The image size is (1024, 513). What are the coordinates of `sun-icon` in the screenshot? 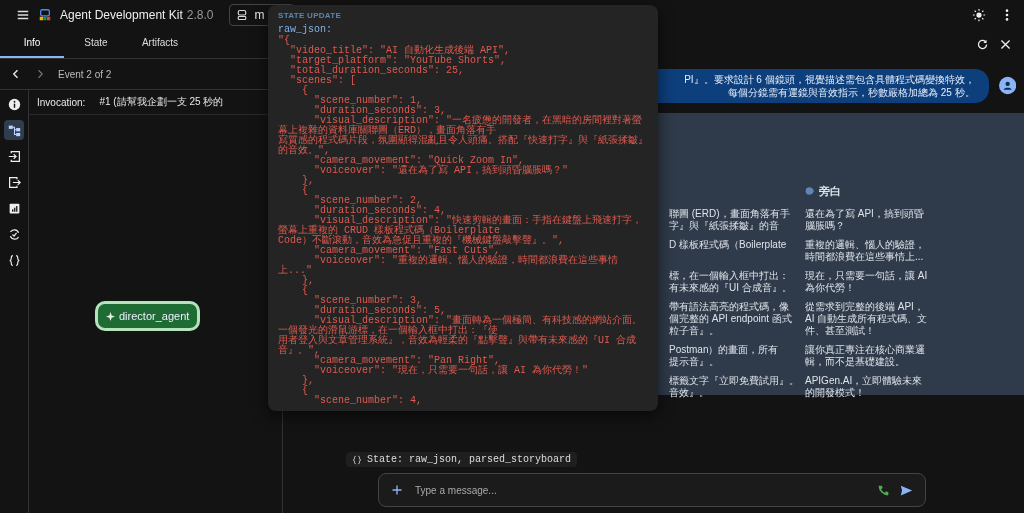 It's located at (979, 15).